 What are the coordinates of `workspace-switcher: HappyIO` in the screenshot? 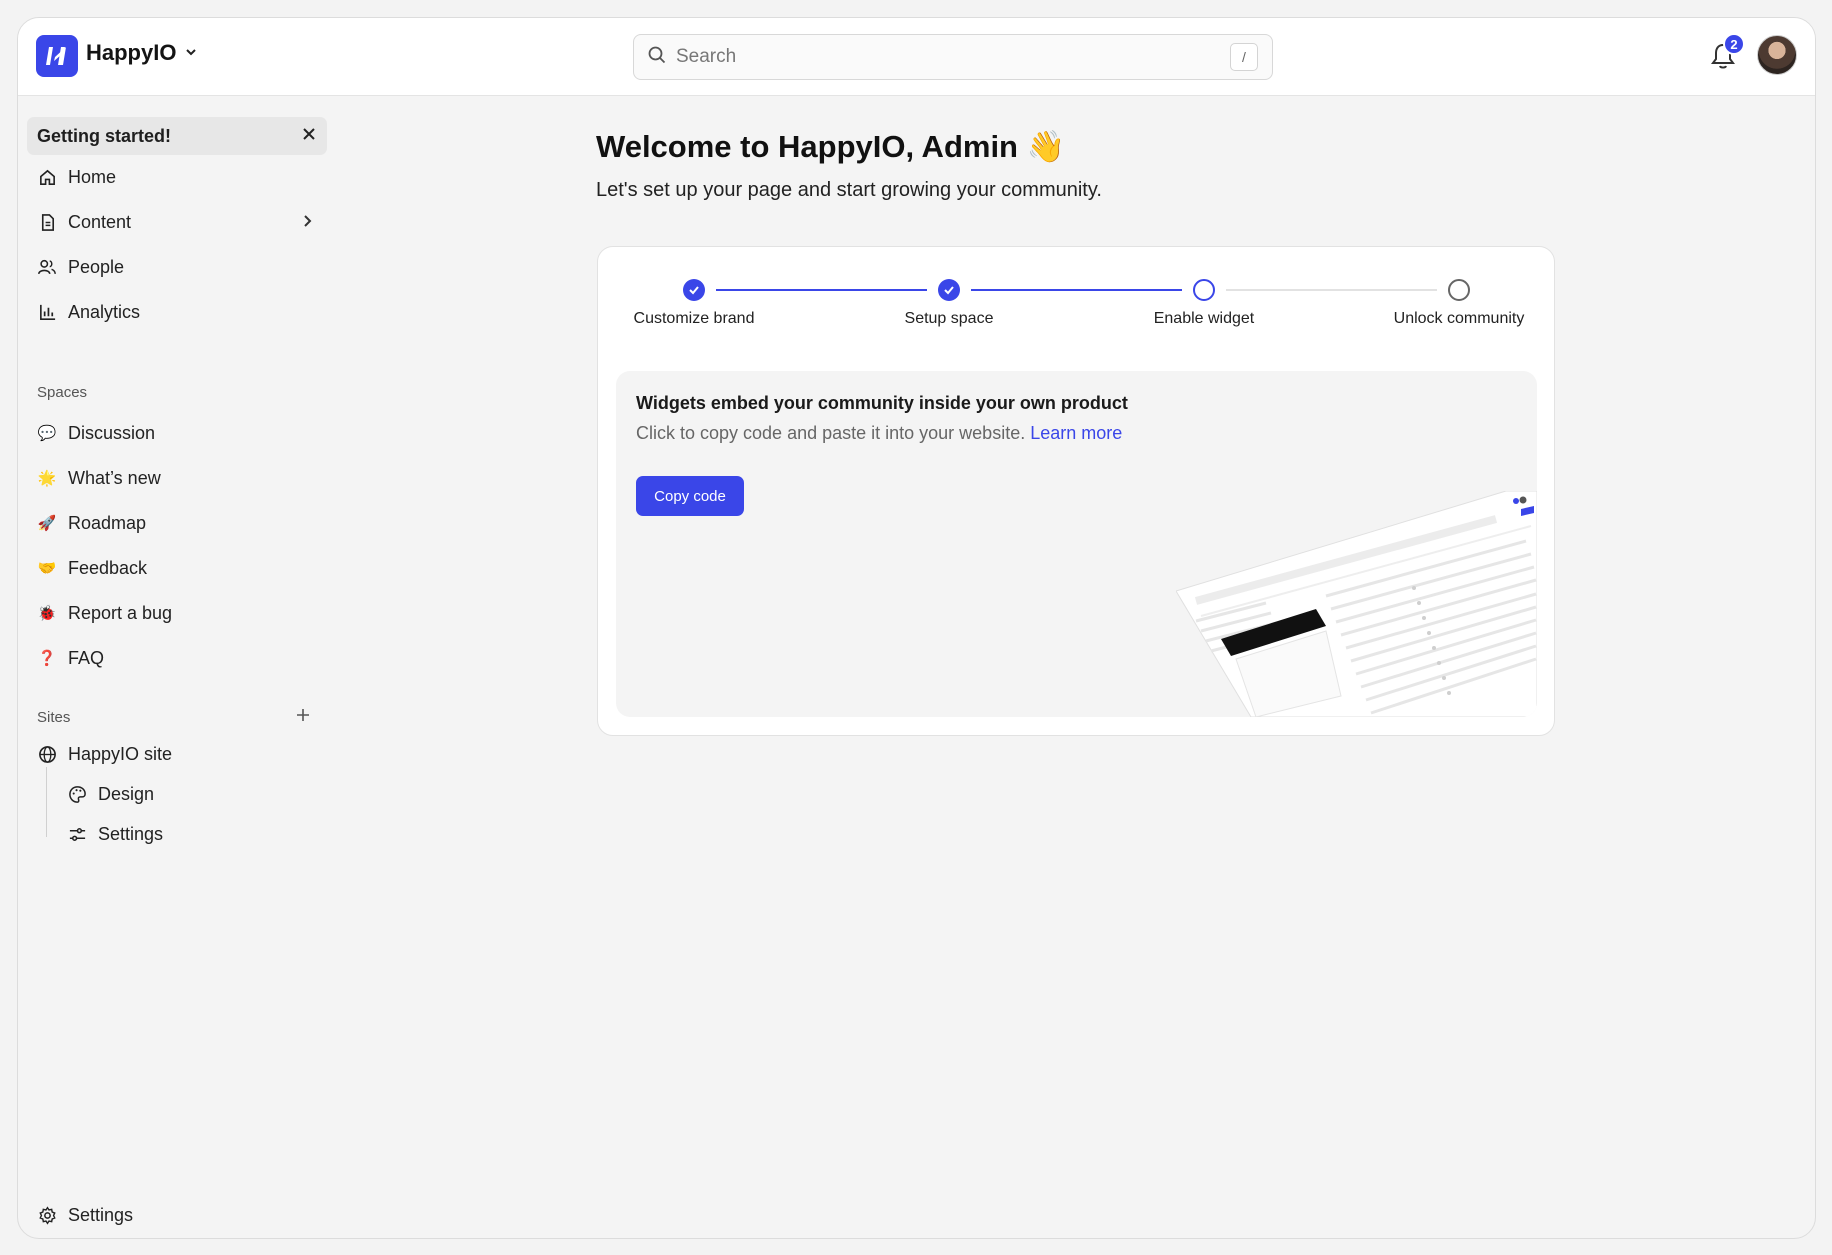 It's located at (142, 53).